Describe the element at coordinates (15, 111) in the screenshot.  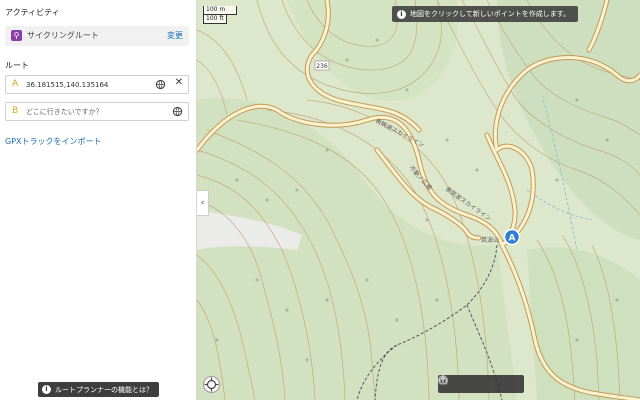
I see `waypoint-b-letter: B` at that location.